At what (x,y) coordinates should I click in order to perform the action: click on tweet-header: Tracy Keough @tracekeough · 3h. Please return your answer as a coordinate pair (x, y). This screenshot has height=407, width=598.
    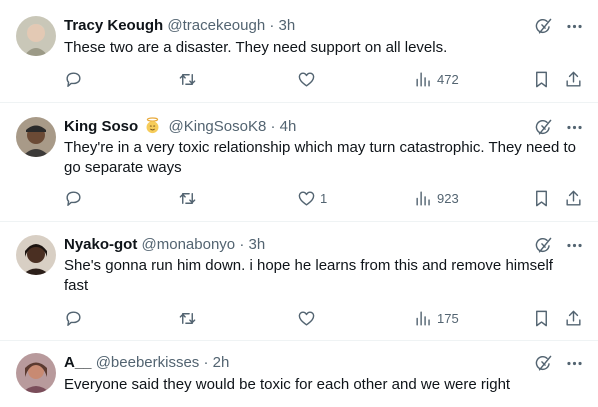
    Looking at the image, I should click on (179, 26).